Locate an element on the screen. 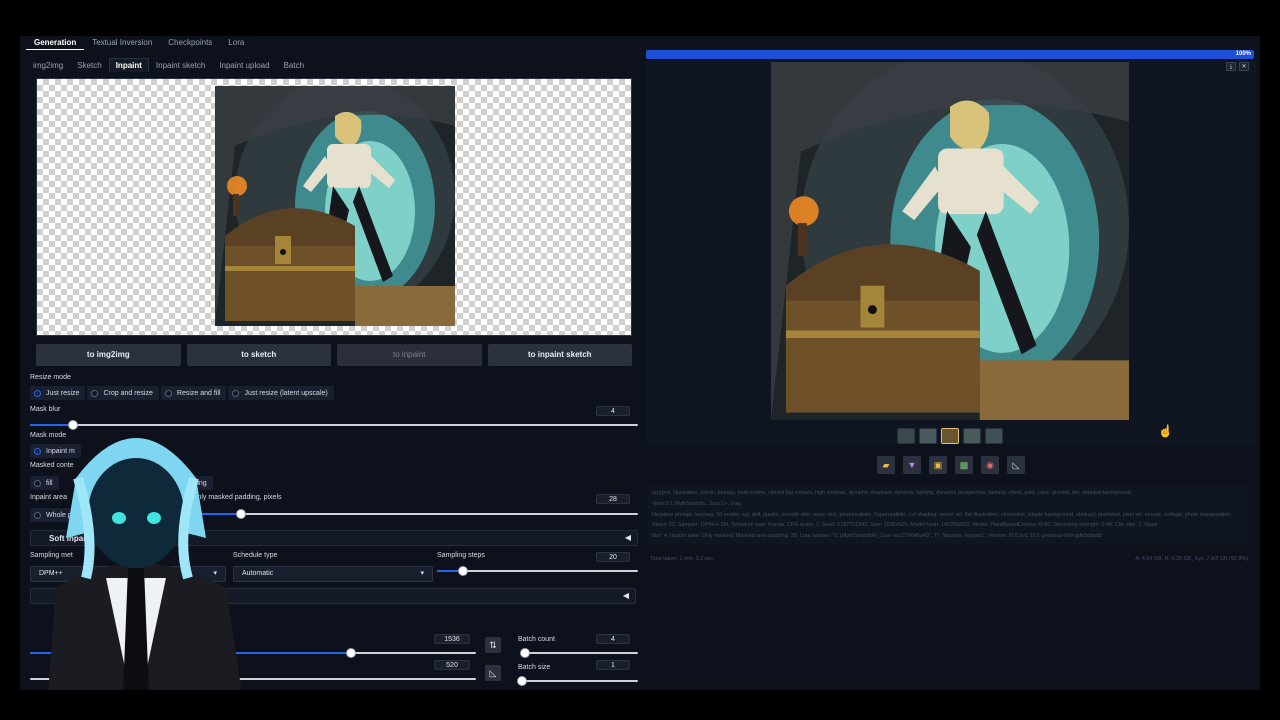 The height and width of the screenshot is (720, 1280). batch-count-input: 4 is located at coordinates (613, 639).